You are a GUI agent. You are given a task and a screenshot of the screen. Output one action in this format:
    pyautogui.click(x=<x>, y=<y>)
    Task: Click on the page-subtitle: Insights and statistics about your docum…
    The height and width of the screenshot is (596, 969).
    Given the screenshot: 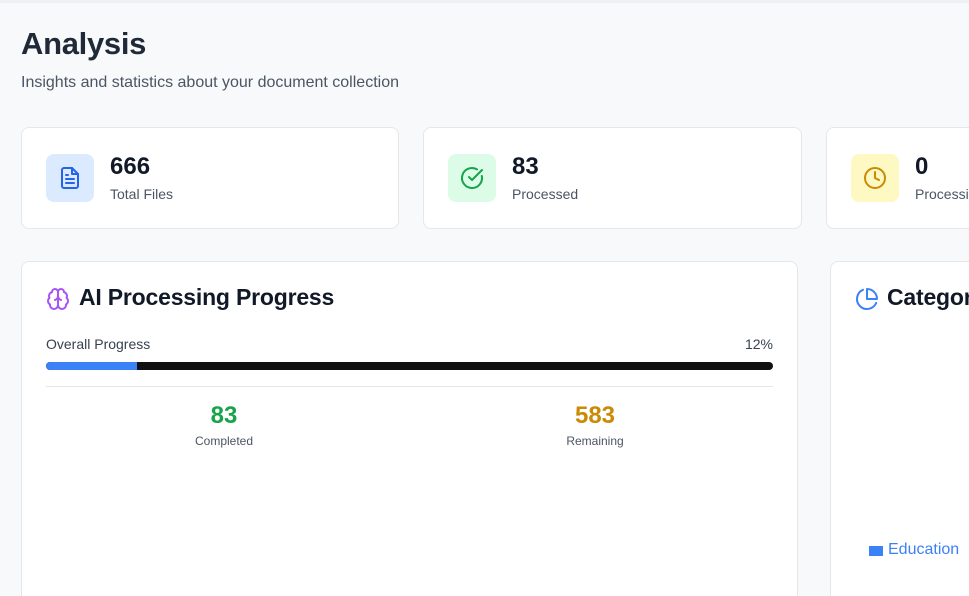 What is the action you would take?
    pyautogui.click(x=210, y=82)
    